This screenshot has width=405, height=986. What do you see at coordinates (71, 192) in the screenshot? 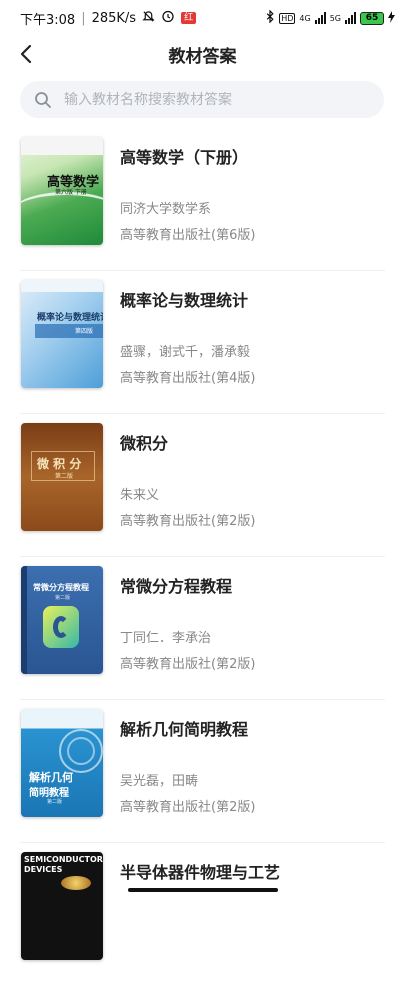
I see `cover-subtitle: 第六版 下册` at bounding box center [71, 192].